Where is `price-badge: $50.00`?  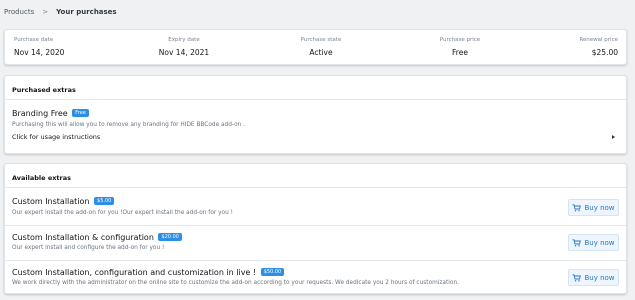 price-badge: $50.00 is located at coordinates (272, 271).